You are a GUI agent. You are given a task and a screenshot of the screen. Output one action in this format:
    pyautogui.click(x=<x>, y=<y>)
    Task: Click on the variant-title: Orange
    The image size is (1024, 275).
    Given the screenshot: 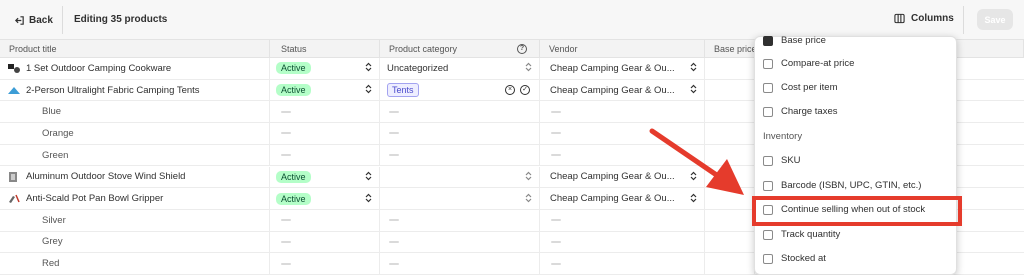 What is the action you would take?
    pyautogui.click(x=58, y=133)
    